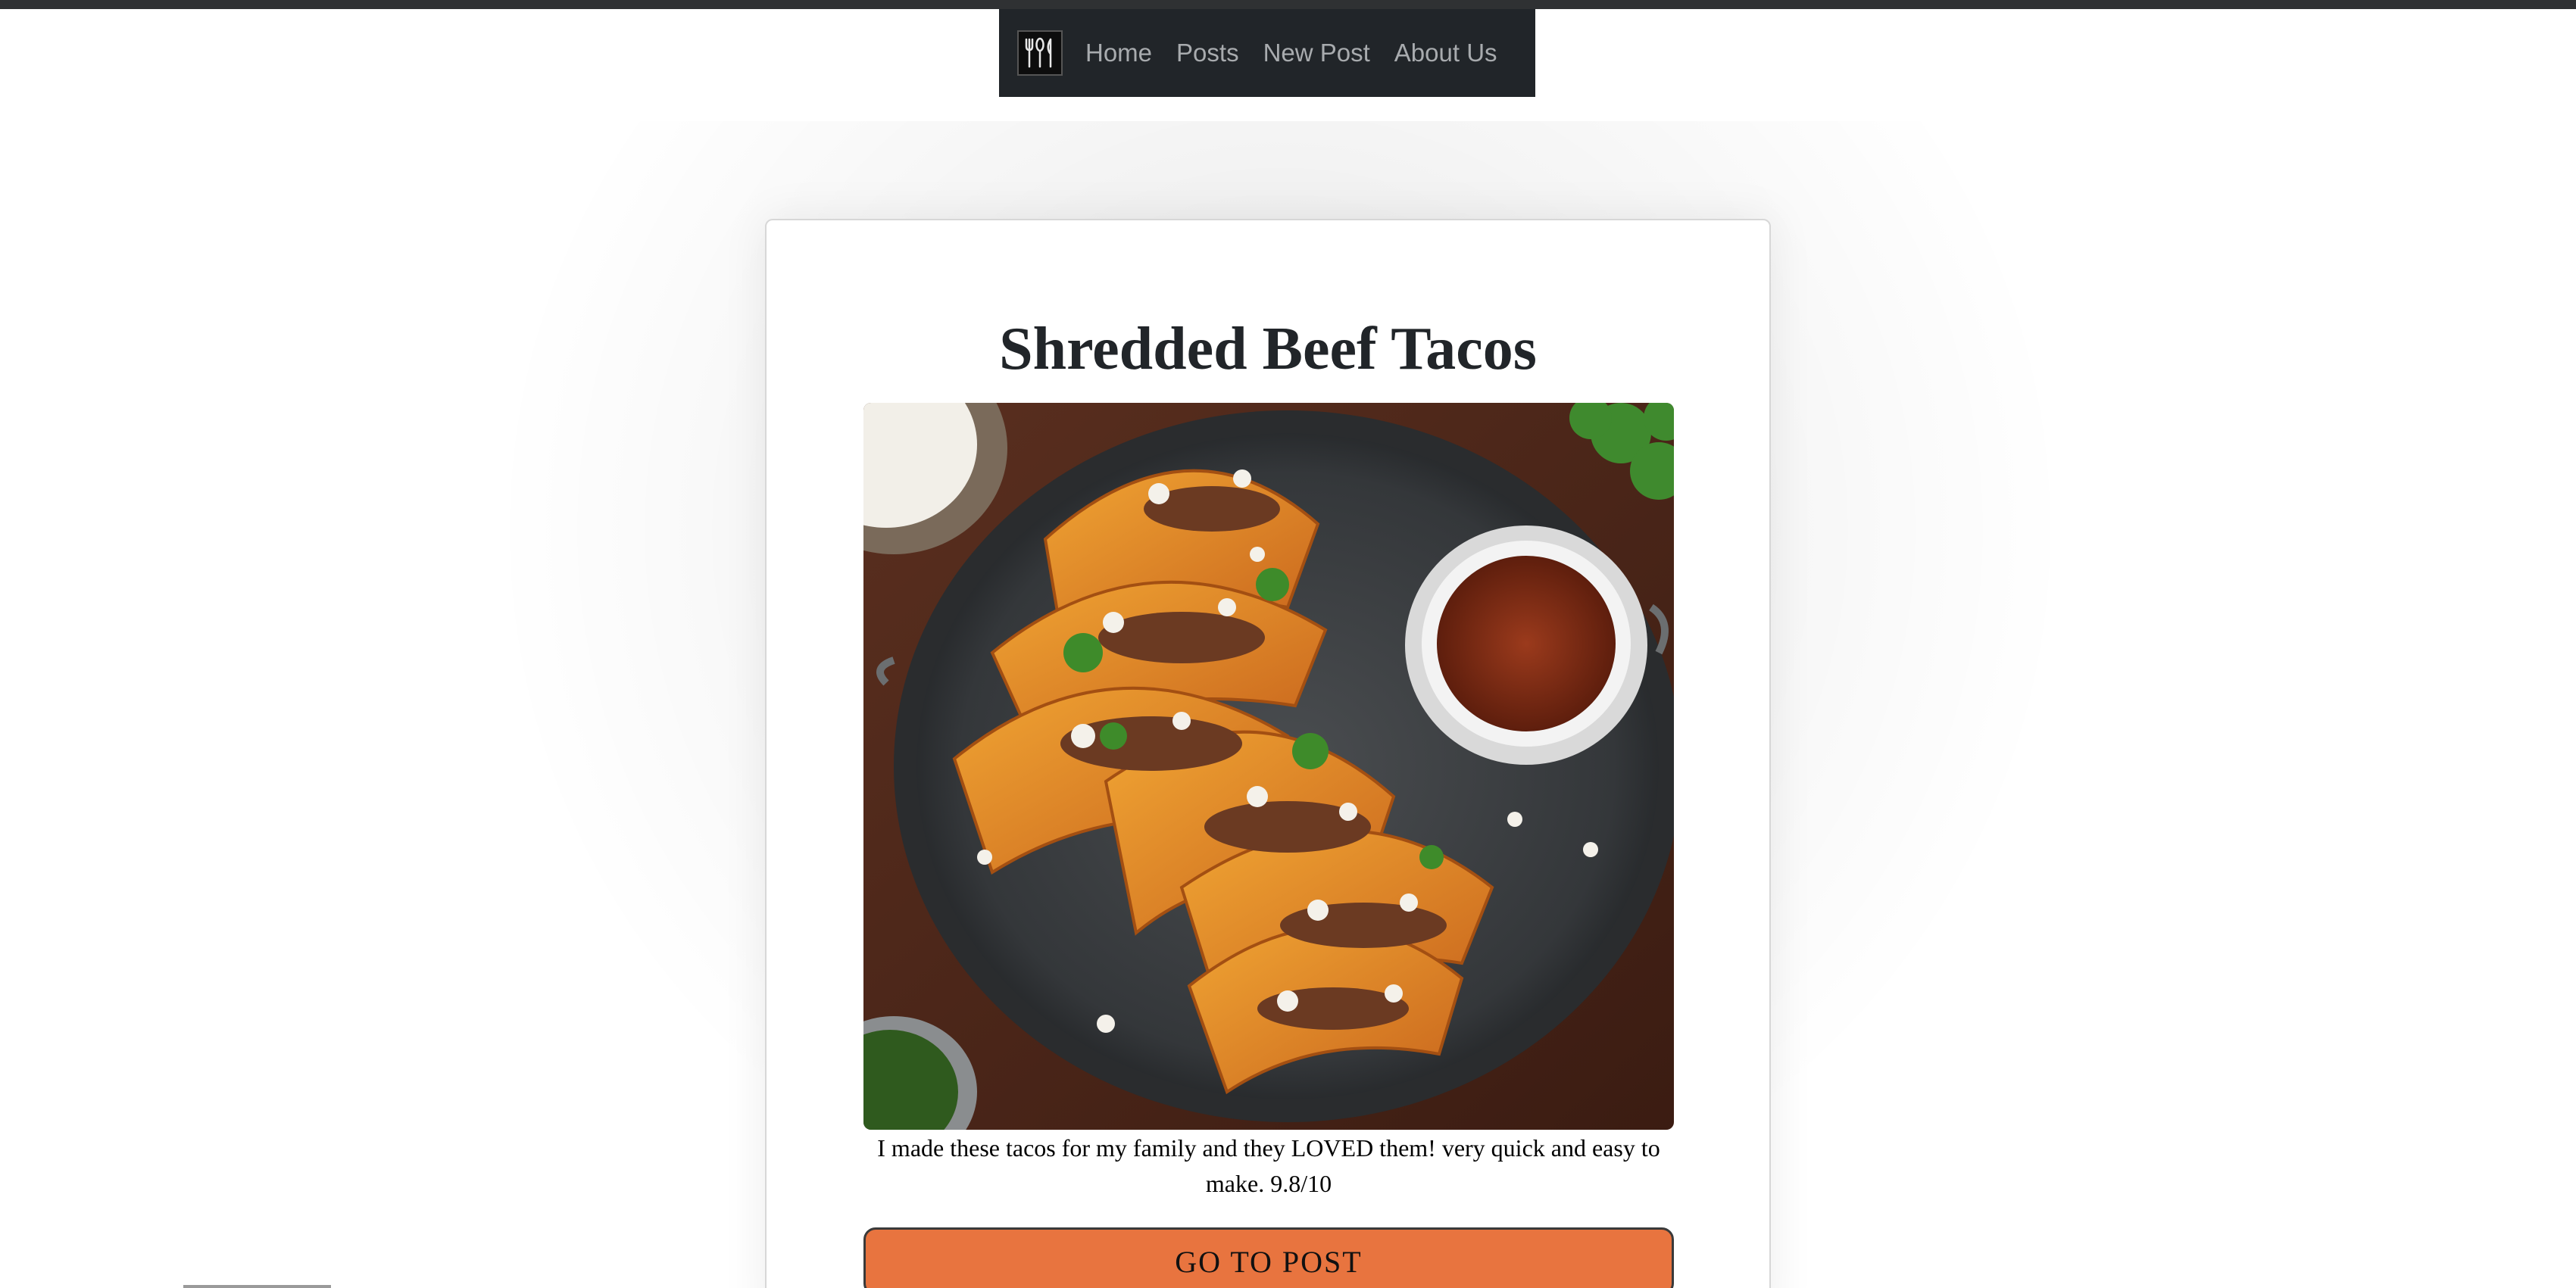 Image resolution: width=2576 pixels, height=1288 pixels. What do you see at coordinates (1119, 53) in the screenshot?
I see `nav-link-home: Home` at bounding box center [1119, 53].